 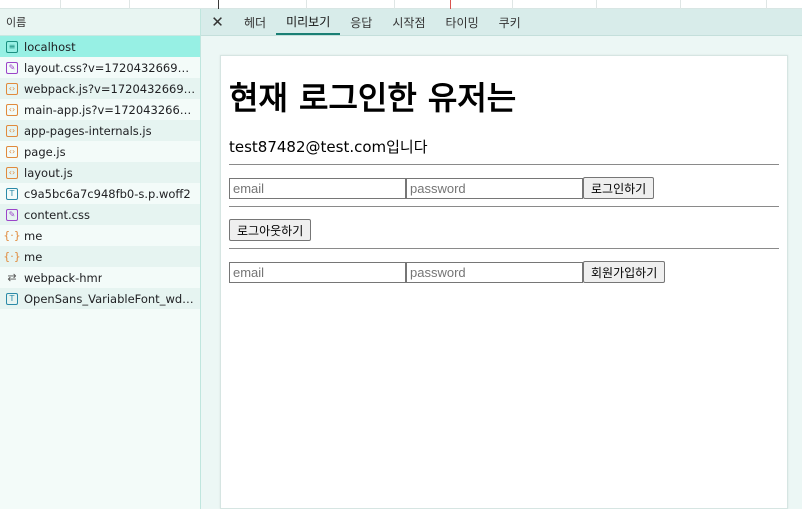 I want to click on request-row: ≡ localhost, so click(x=100, y=46).